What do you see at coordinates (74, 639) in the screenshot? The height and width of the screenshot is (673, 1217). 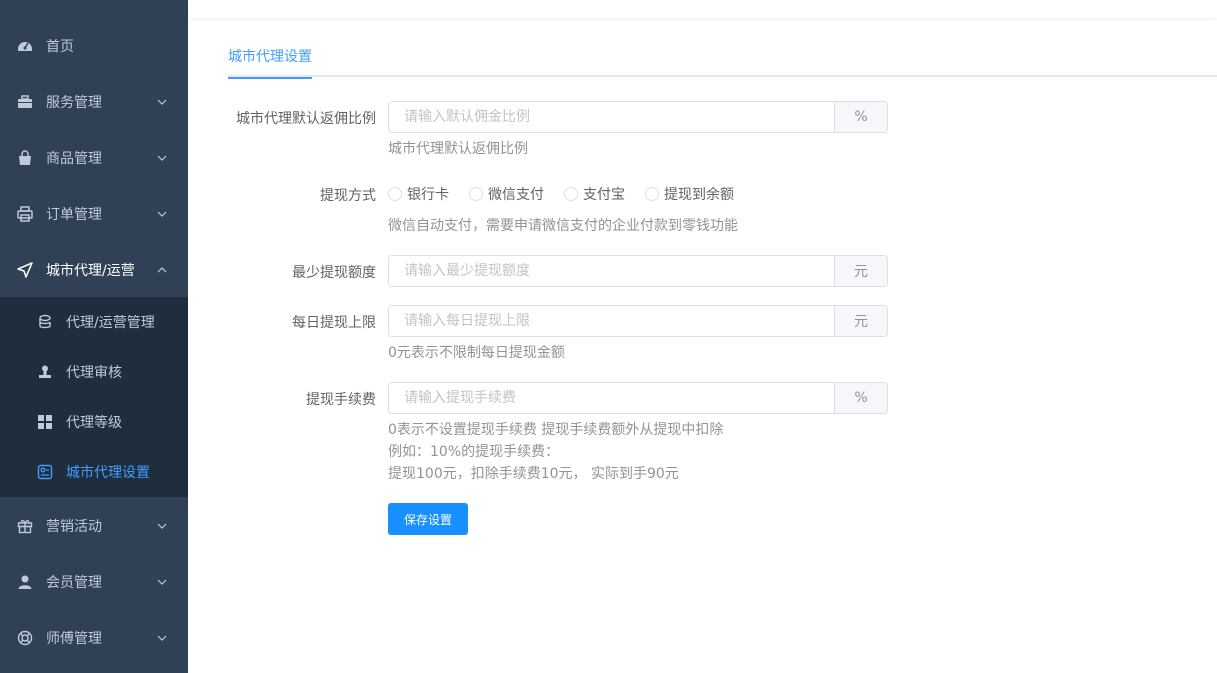 I see `sidebar-item-label: 师傅管理` at bounding box center [74, 639].